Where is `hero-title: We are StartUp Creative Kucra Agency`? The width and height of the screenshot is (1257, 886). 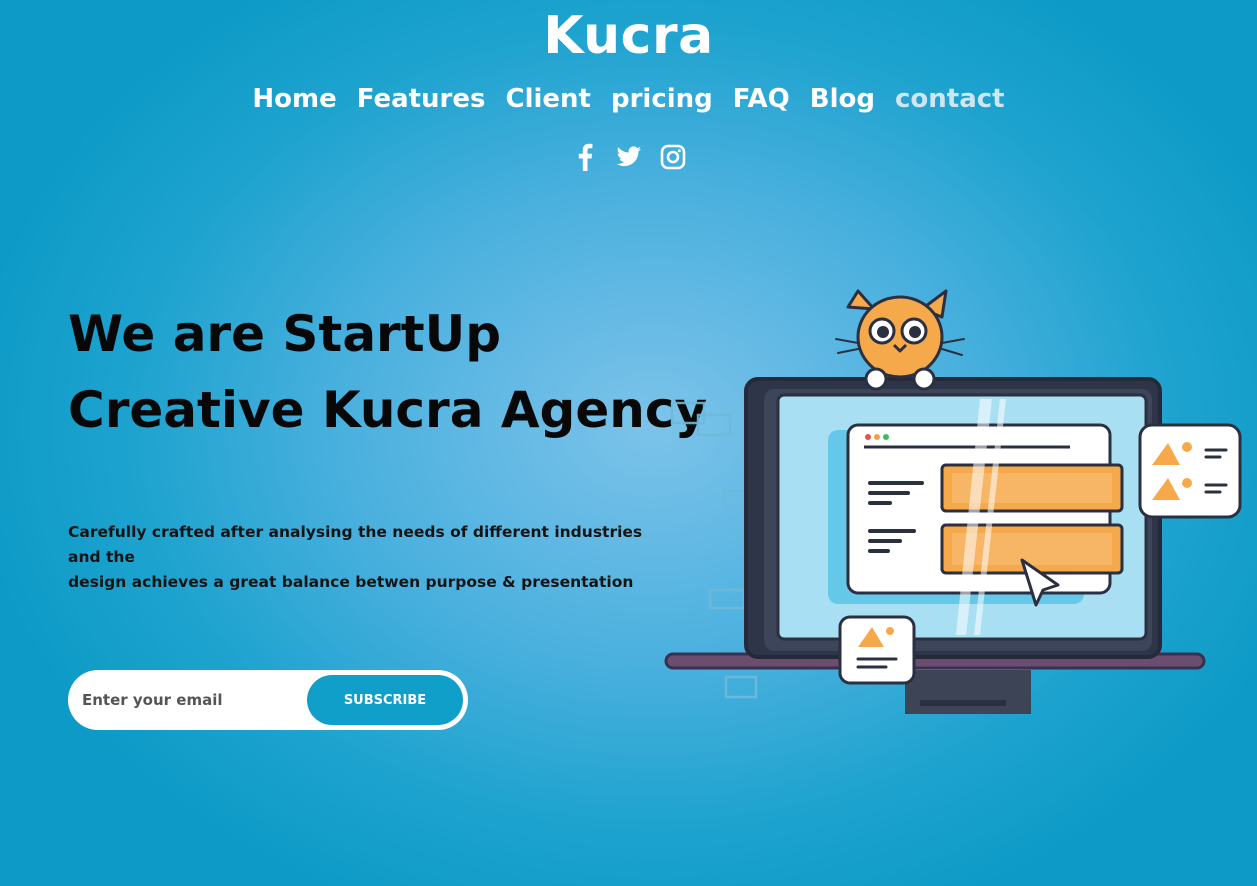 hero-title: We are StartUp Creative Kucra Agency is located at coordinates (387, 372).